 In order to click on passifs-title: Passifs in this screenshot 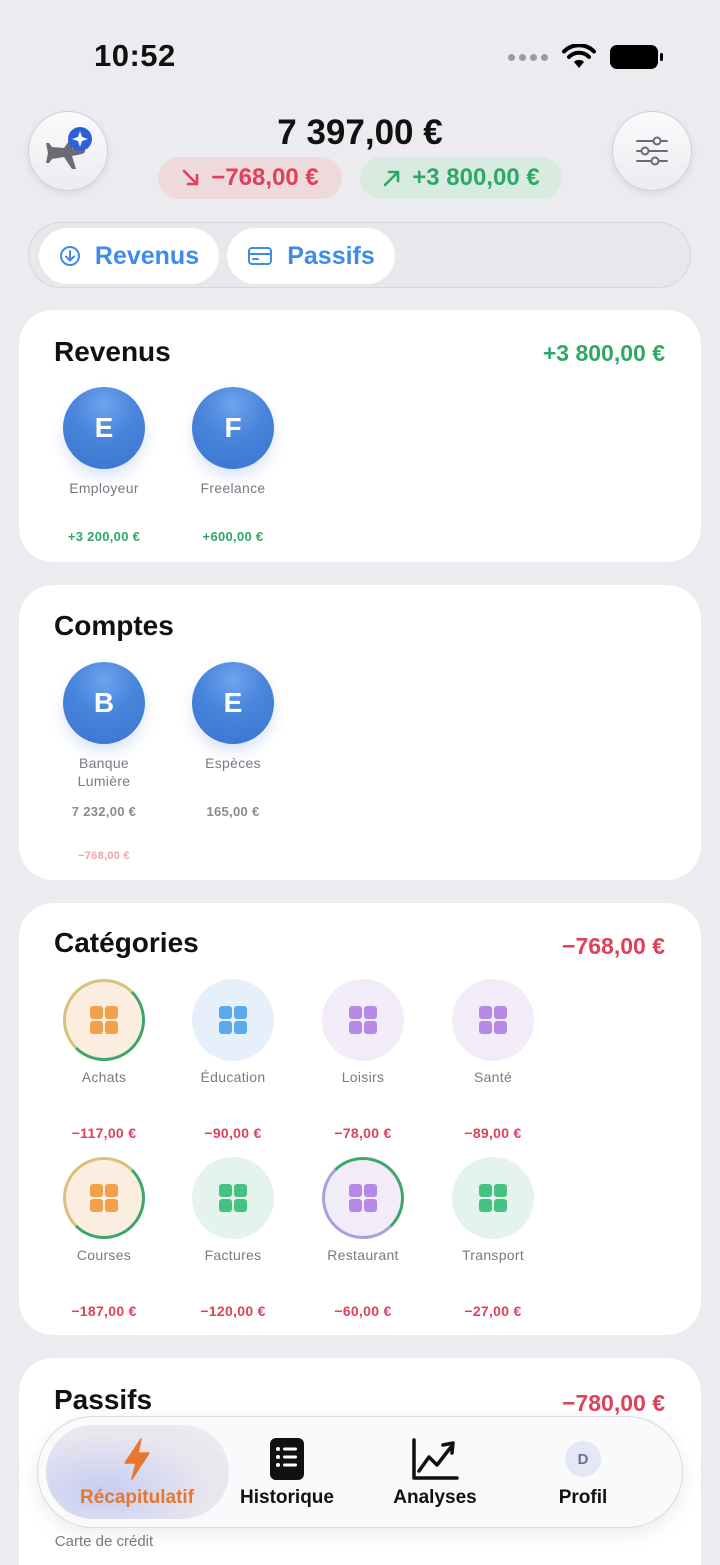, I will do `click(103, 1399)`.